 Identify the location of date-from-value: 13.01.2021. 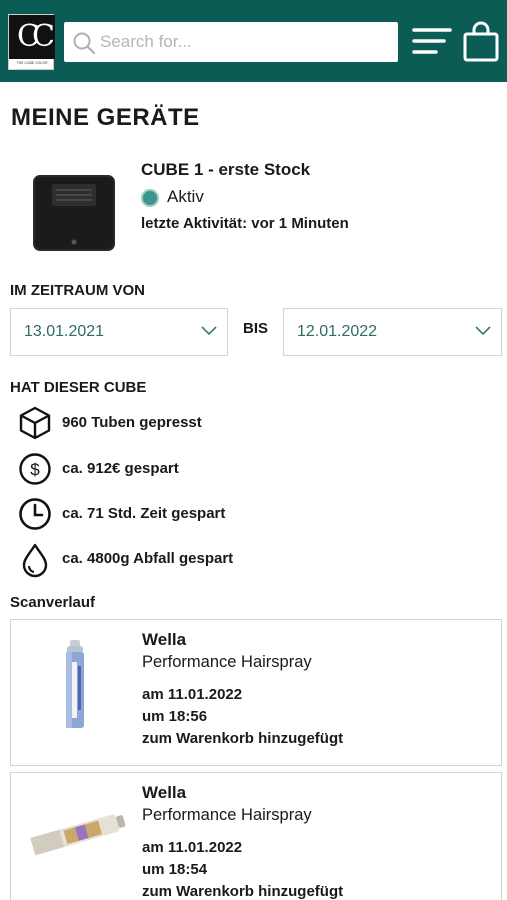
(64, 331).